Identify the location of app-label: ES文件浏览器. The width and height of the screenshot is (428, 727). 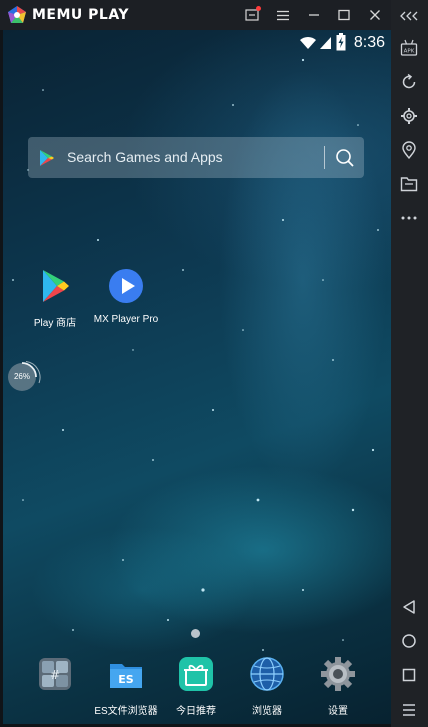
(126, 711).